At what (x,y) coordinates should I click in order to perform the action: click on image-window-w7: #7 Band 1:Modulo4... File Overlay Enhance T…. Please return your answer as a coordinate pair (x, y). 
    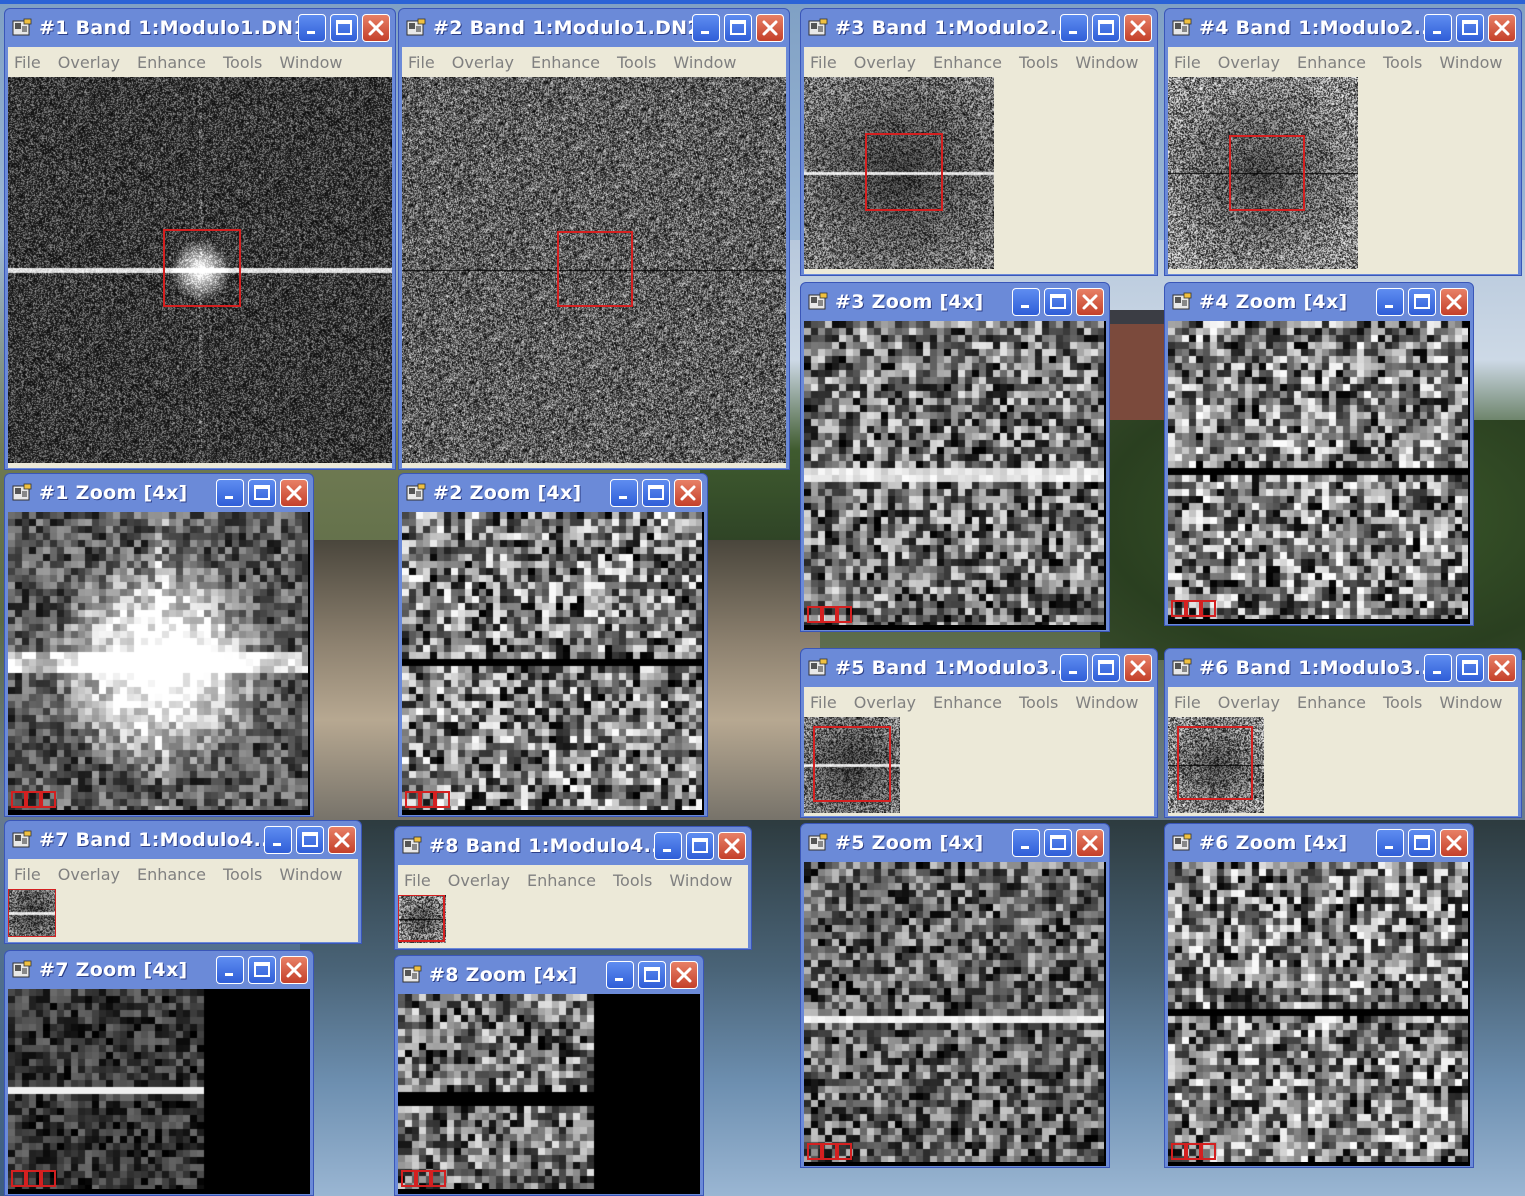
    Looking at the image, I should click on (183, 882).